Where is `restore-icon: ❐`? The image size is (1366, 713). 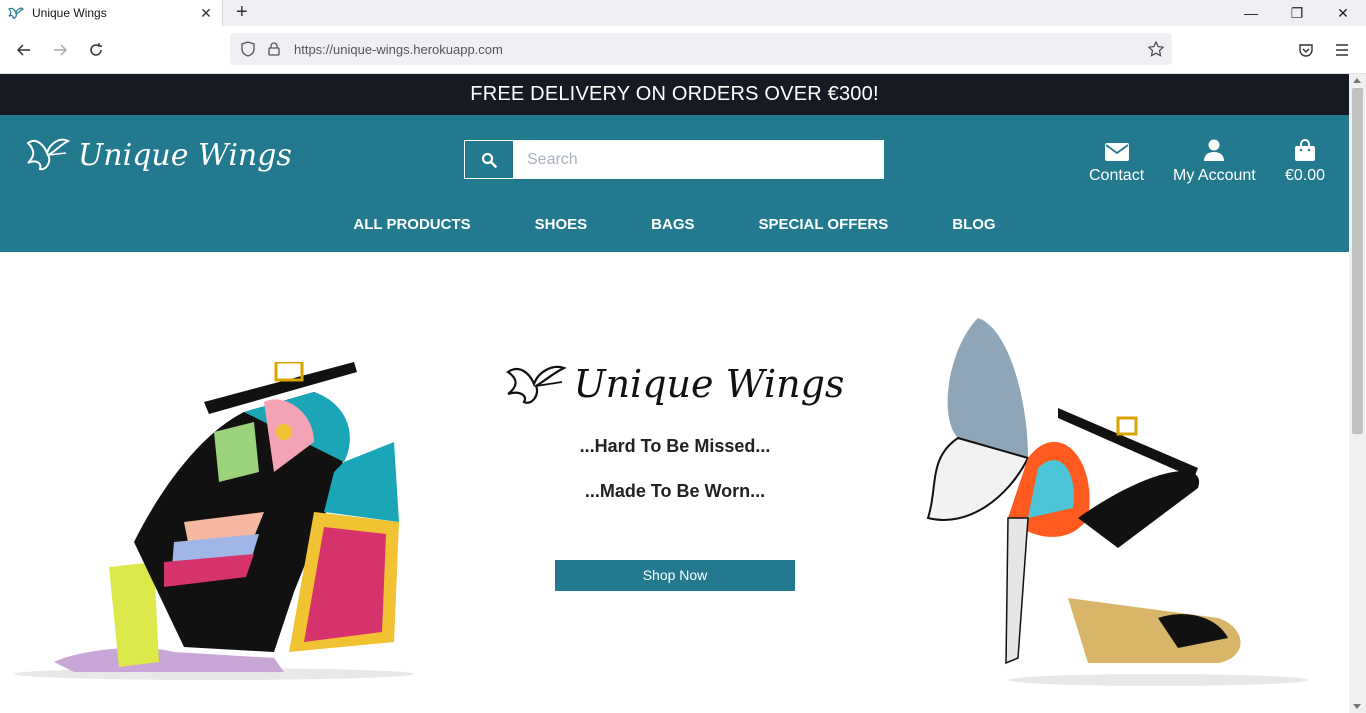 restore-icon: ❐ is located at coordinates (1297, 13).